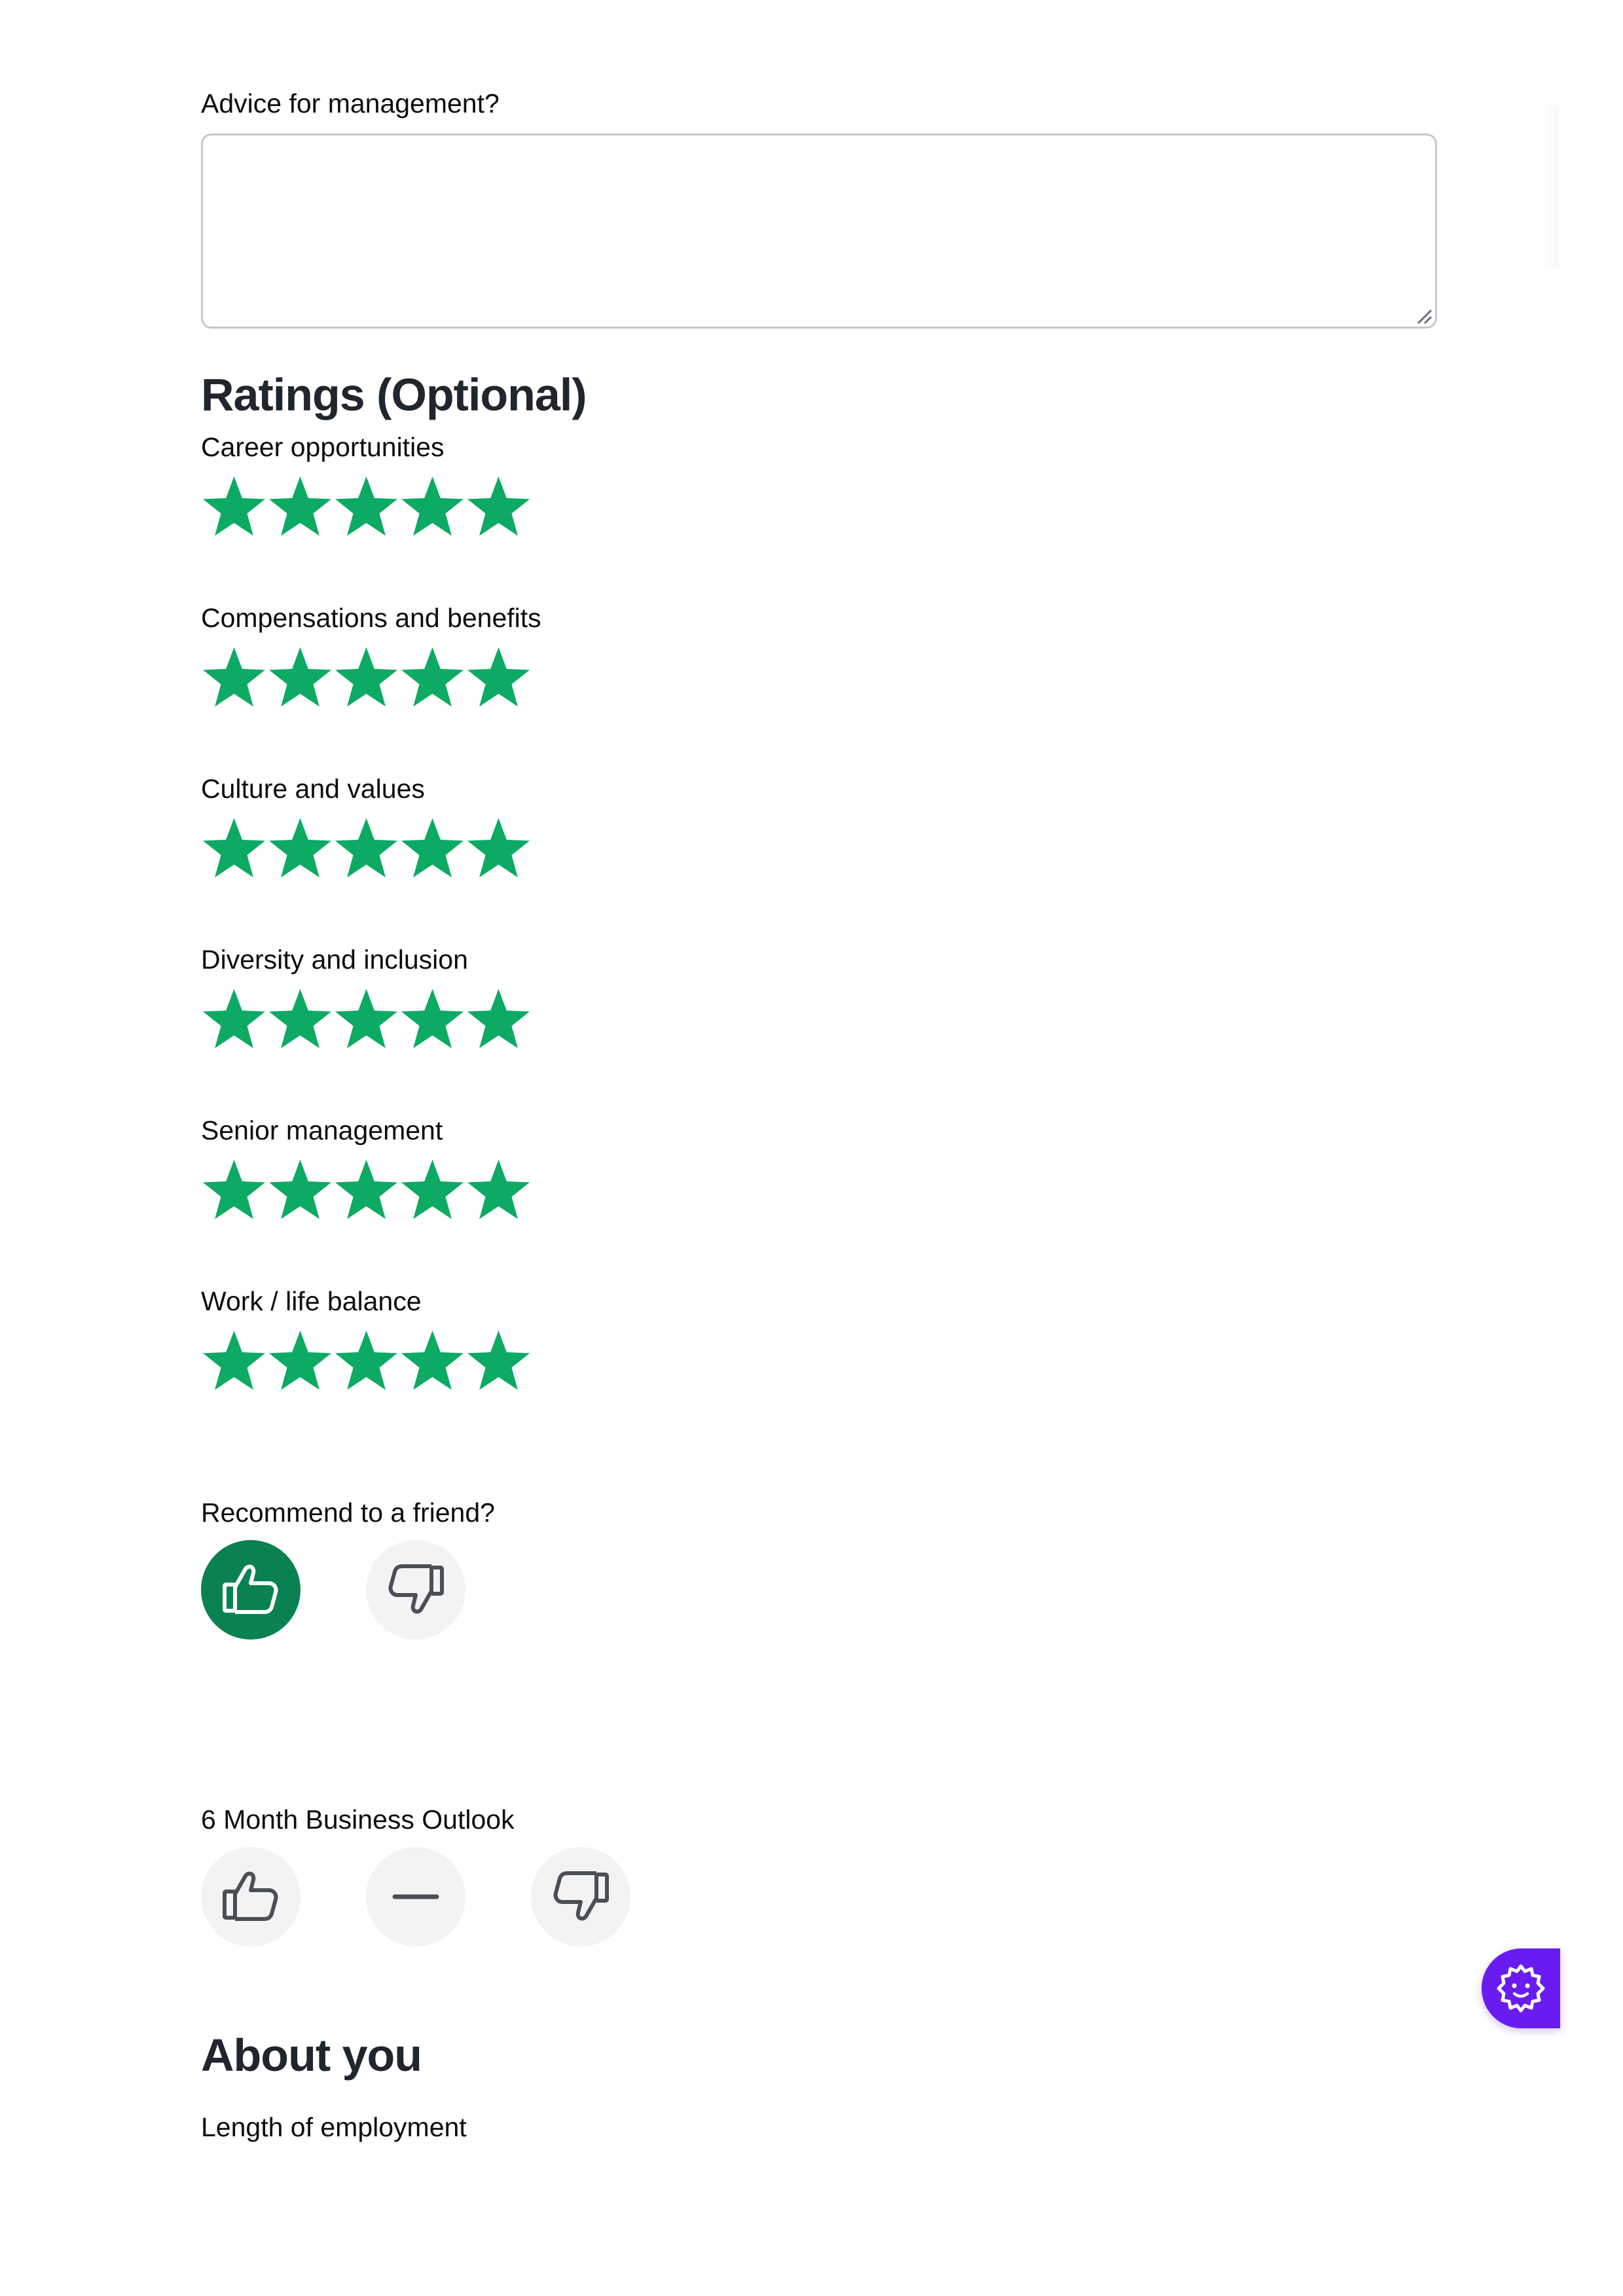  Describe the element at coordinates (358, 1820) in the screenshot. I see `outlook-label: 6 Month Business Outlook` at that location.